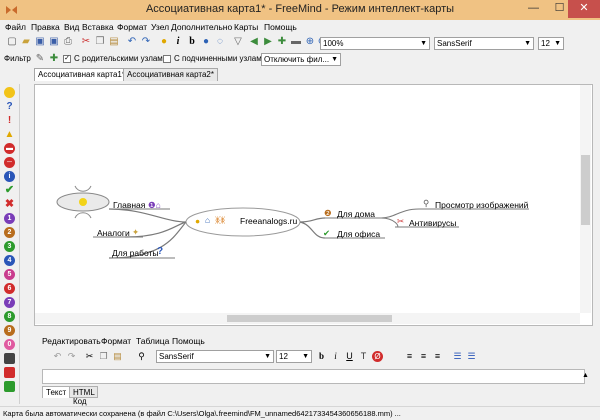 Image resolution: width=600 pixels, height=420 pixels. I want to click on priority-6-icon: 6, so click(9, 288).